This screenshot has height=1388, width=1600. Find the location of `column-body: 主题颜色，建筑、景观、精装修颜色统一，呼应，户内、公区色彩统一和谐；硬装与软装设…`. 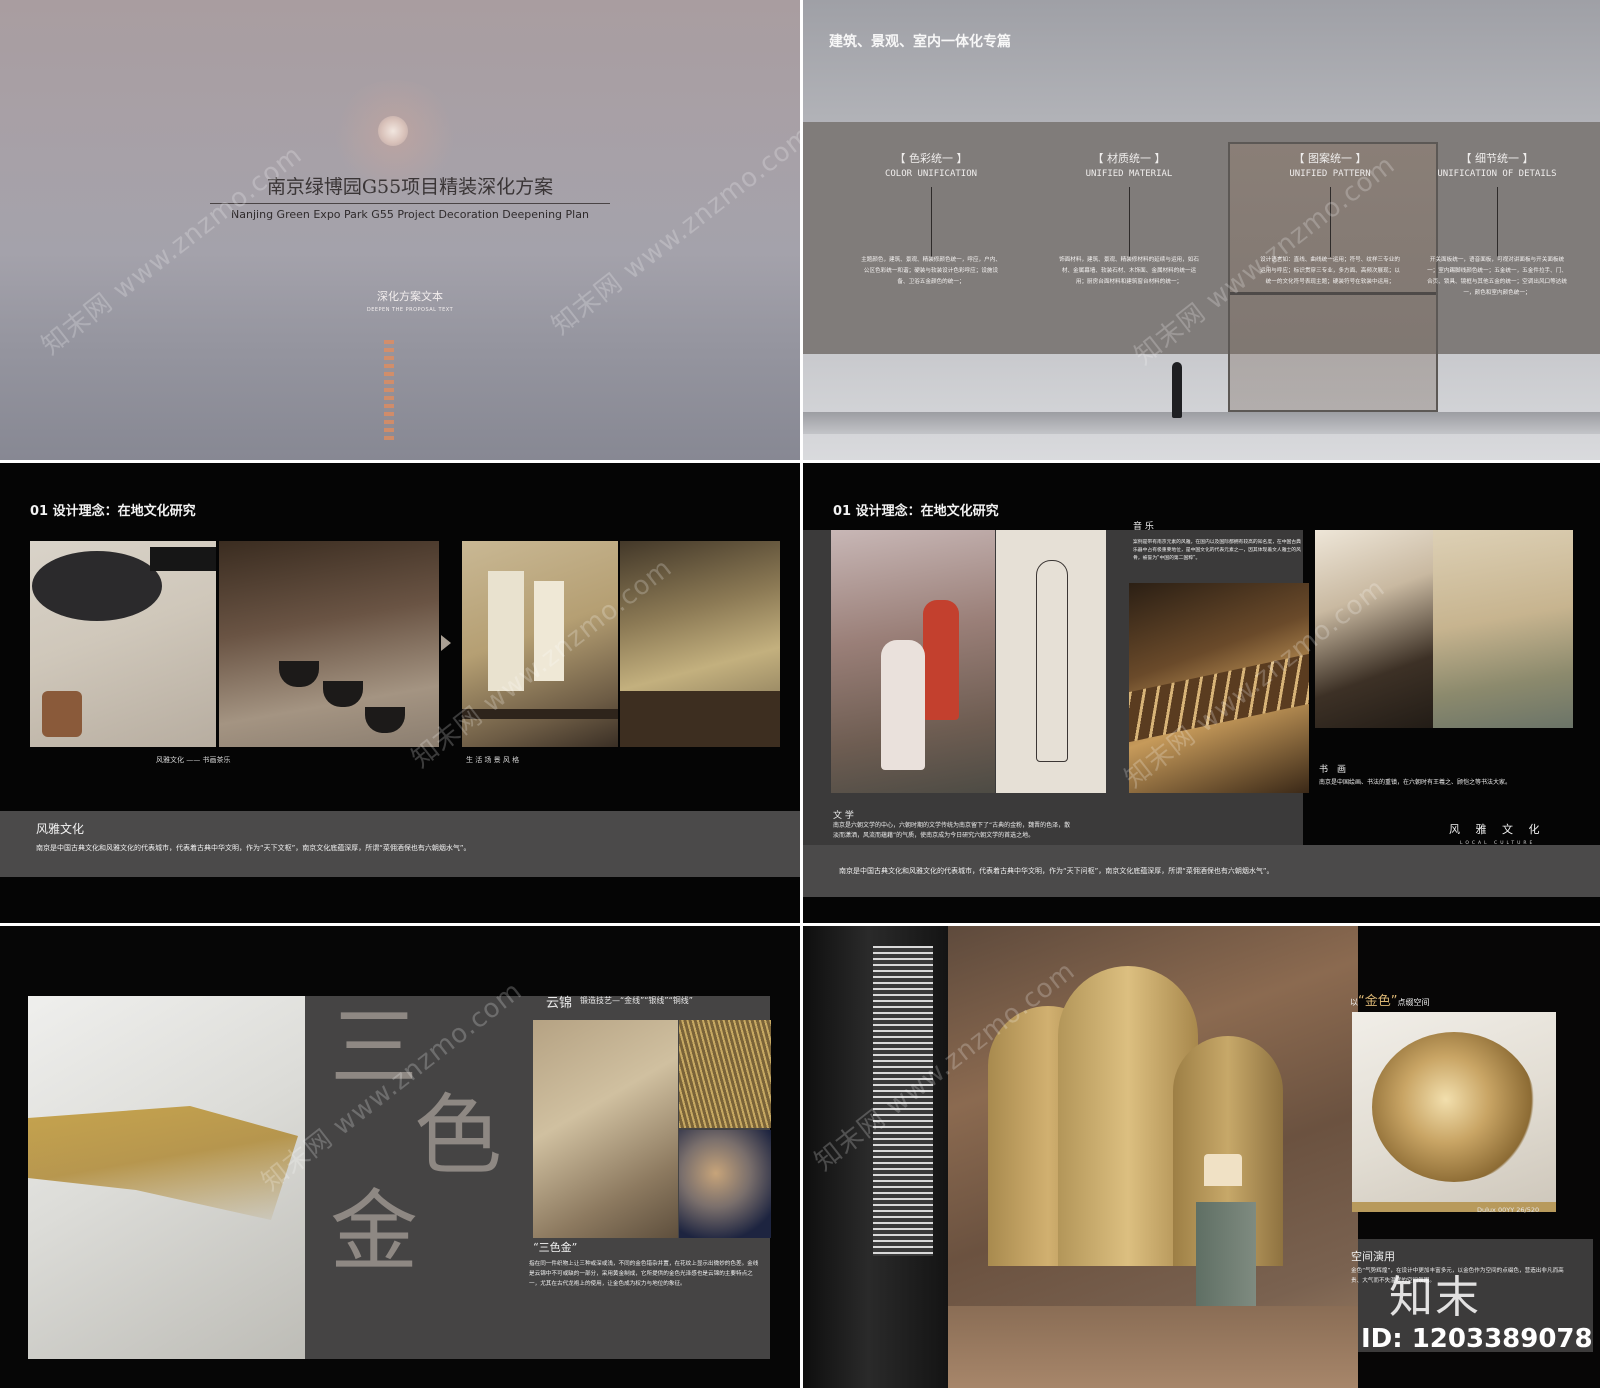

column-body: 主题颜色，建筑、景观、精装修颜色统一，呼应，户内、公区色彩统一和谐；硬装与软装设… is located at coordinates (931, 271).